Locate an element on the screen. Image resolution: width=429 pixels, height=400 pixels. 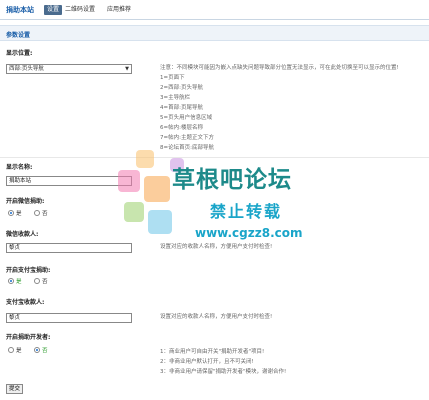
position-note-line: 7=帖内:主题正文下方 is located at coordinates (187, 138).